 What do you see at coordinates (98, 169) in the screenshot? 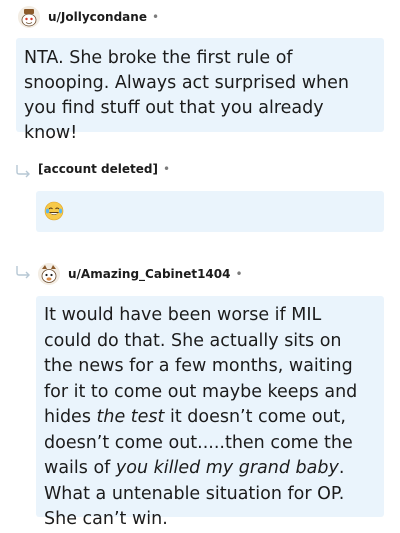
I see `username-deleted: [account deleted]` at bounding box center [98, 169].